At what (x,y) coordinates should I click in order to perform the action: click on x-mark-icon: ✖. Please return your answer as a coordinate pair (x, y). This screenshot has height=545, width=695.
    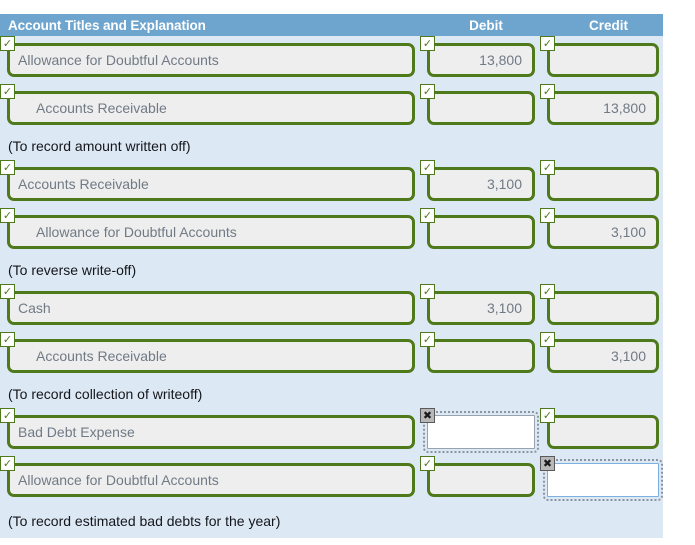
    Looking at the image, I should click on (547, 463).